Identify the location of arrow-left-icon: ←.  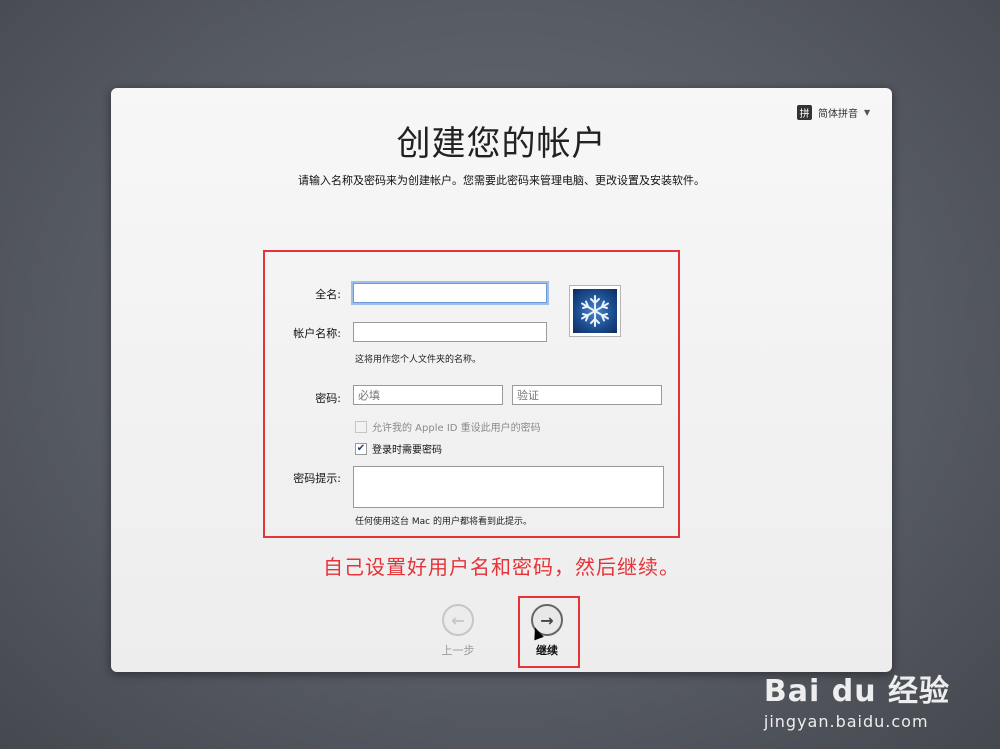
(458, 620).